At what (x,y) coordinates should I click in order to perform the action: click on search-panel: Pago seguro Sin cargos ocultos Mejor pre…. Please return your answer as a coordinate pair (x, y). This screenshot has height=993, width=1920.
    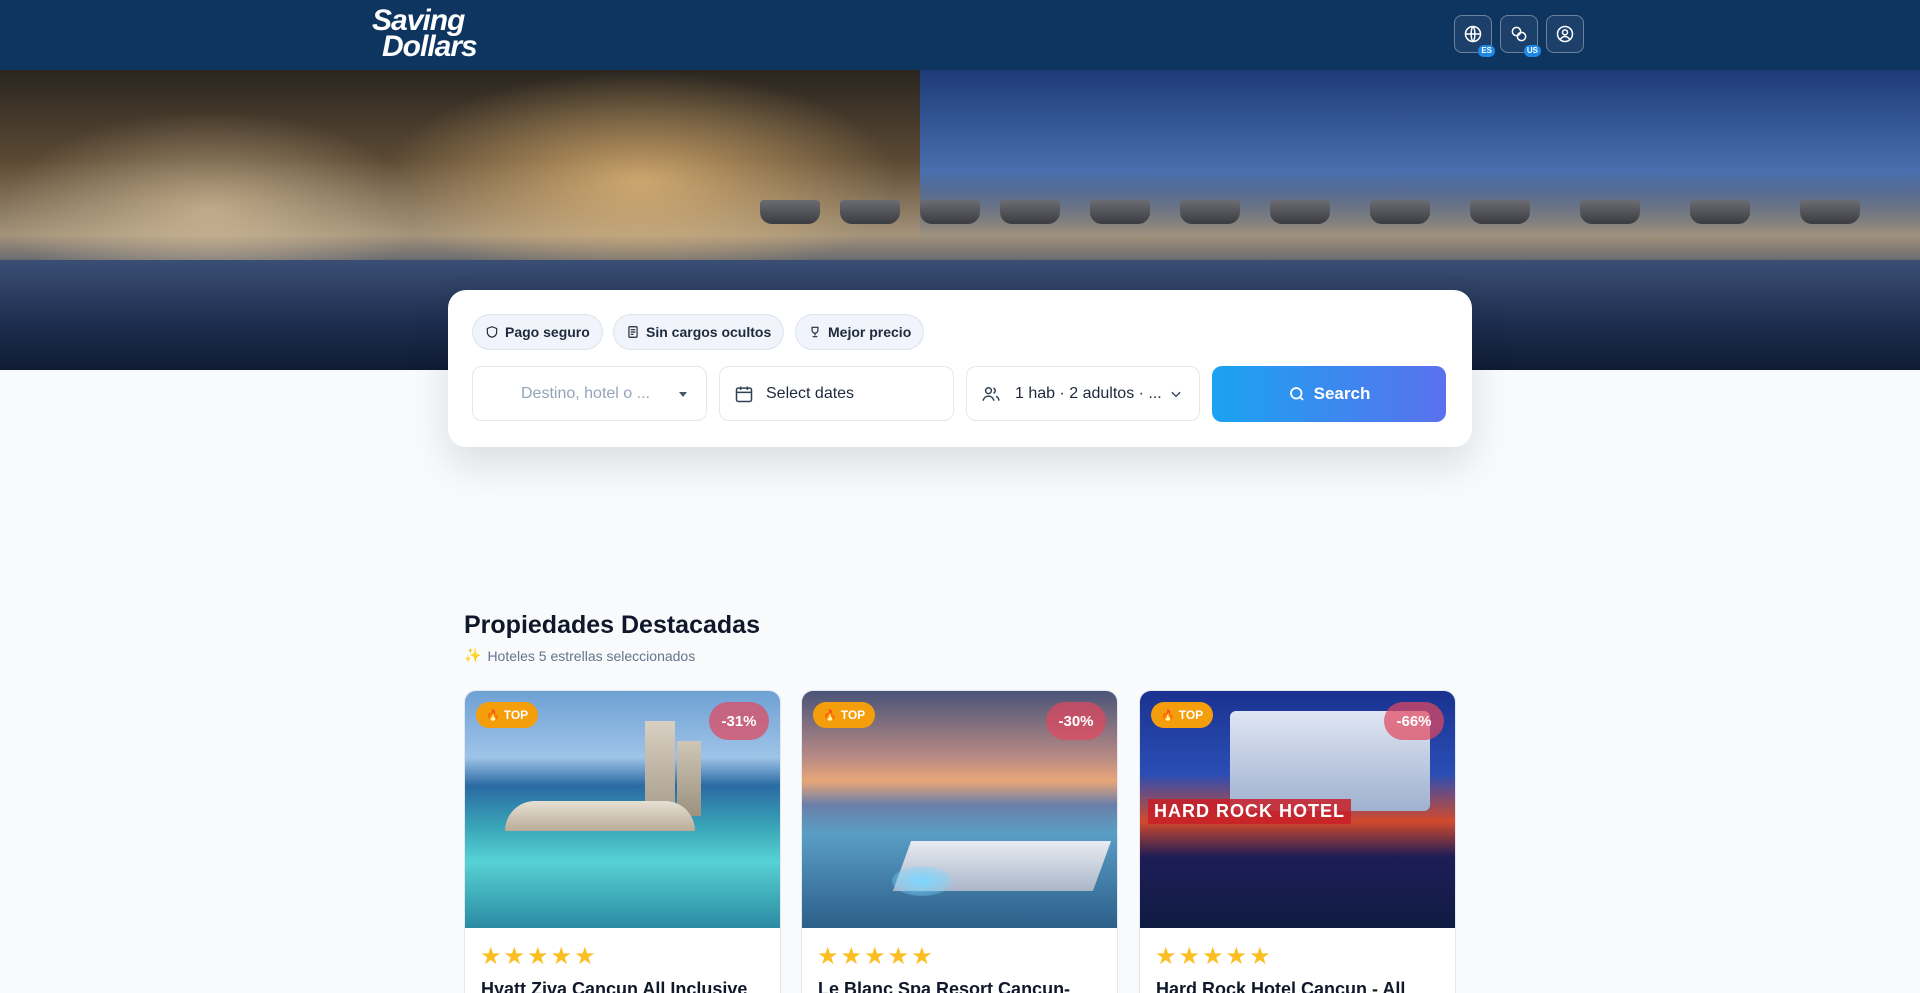
    Looking at the image, I should click on (960, 368).